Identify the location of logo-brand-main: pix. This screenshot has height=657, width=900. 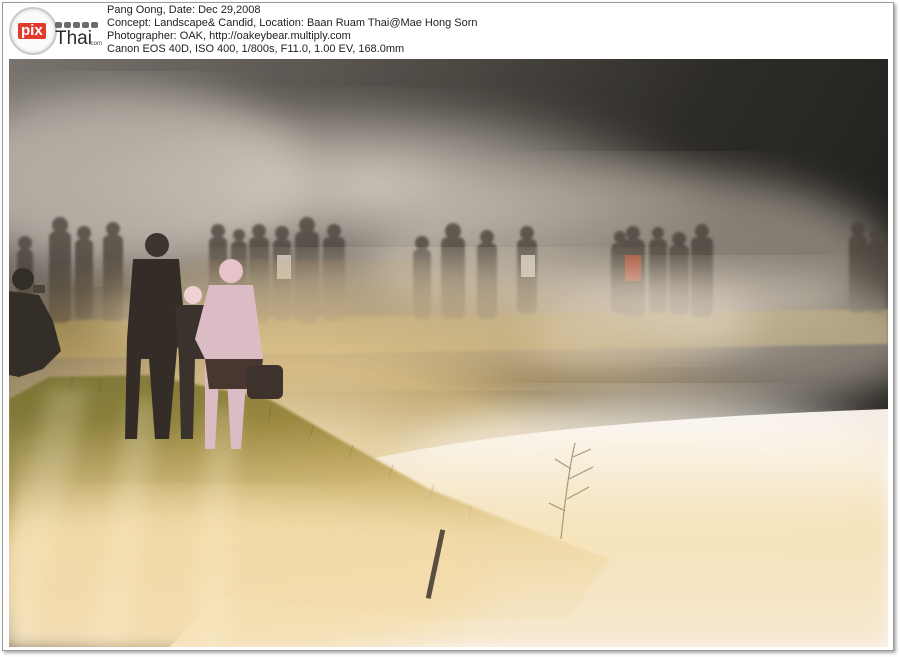
(32, 31).